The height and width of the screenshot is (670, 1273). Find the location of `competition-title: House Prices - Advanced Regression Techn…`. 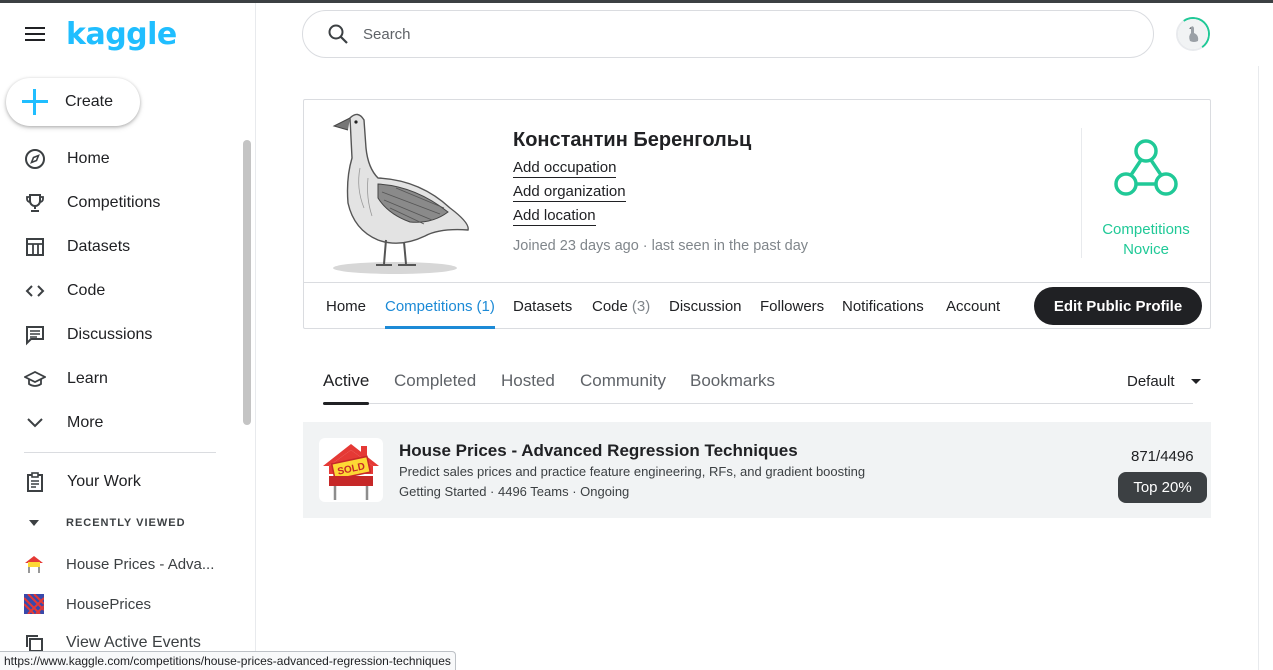

competition-title: House Prices - Advanced Regression Techn… is located at coordinates (598, 451).